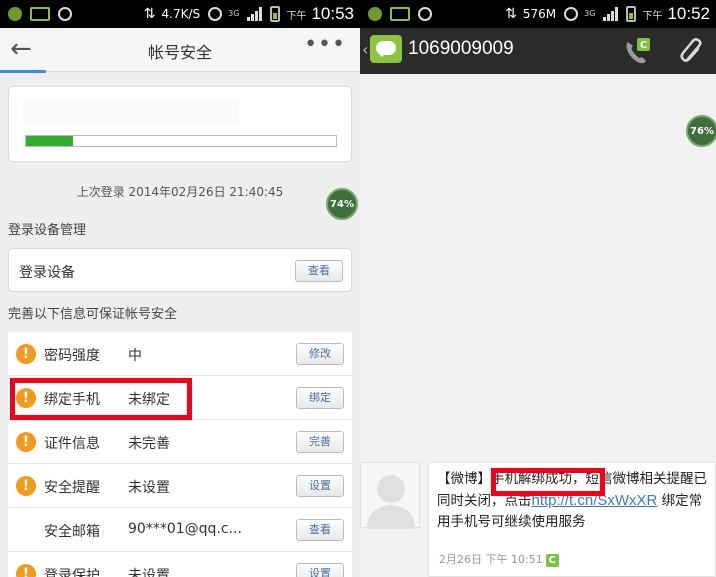 This screenshot has height=577, width=716. I want to click on set-alert-button: 设置, so click(320, 486).